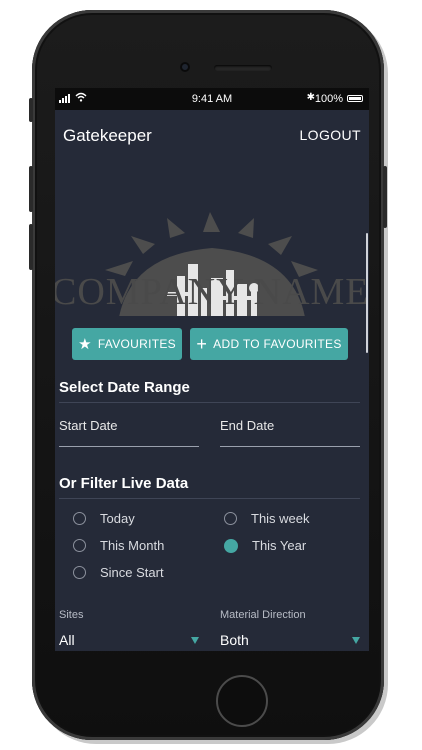  What do you see at coordinates (367, 293) in the screenshot?
I see `scrollbar` at bounding box center [367, 293].